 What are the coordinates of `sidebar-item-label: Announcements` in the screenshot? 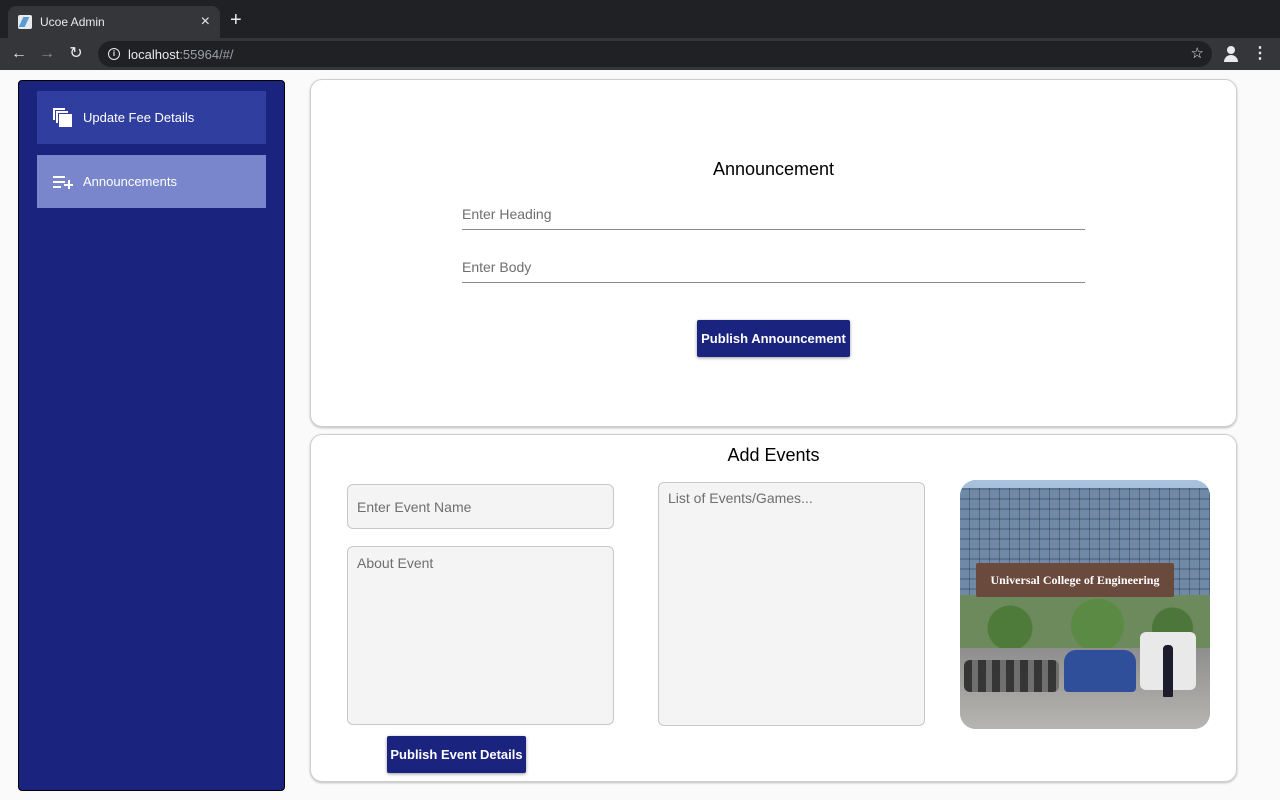 It's located at (130, 181).